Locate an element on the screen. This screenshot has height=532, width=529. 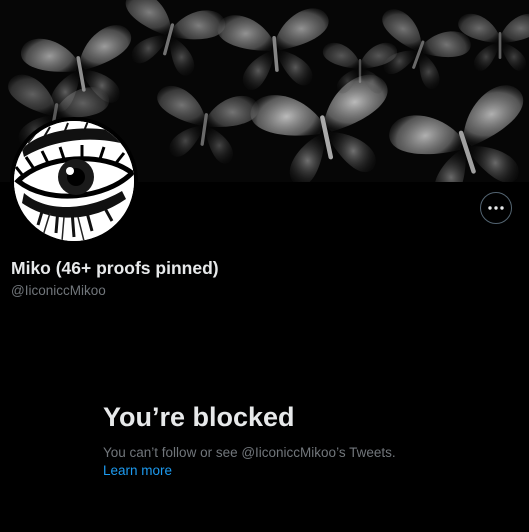
more-horizontal-icon is located at coordinates (496, 208).